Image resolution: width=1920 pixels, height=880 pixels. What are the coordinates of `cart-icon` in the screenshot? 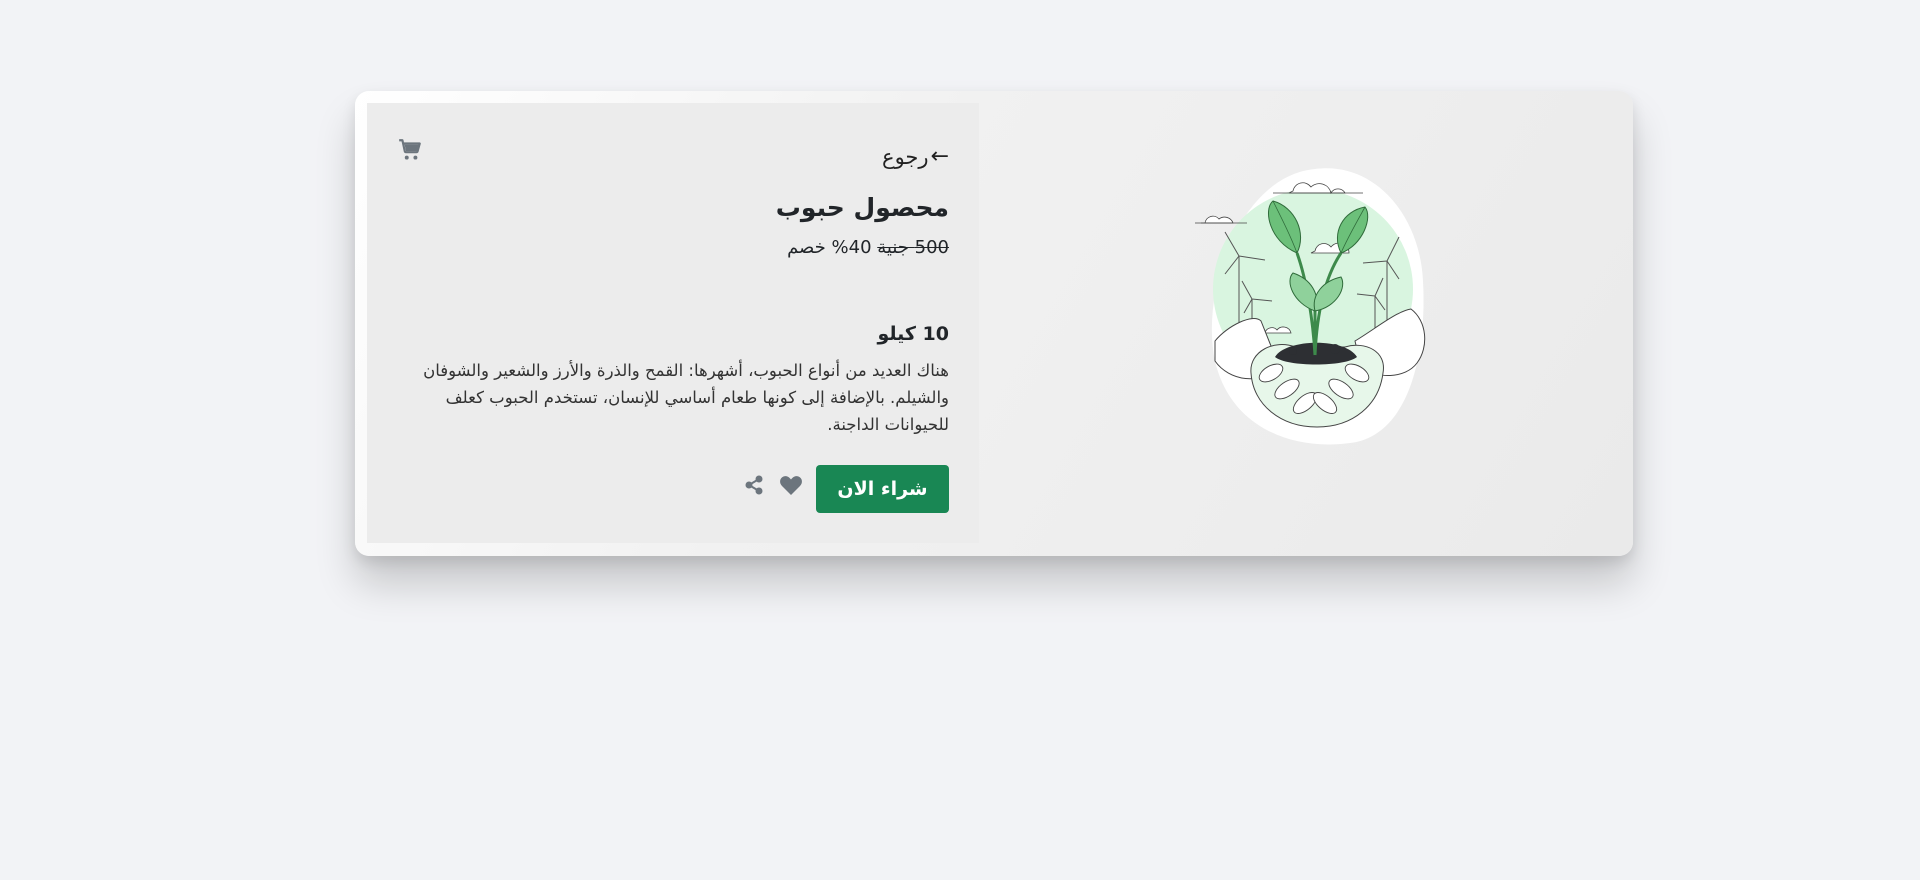 It's located at (410, 150).